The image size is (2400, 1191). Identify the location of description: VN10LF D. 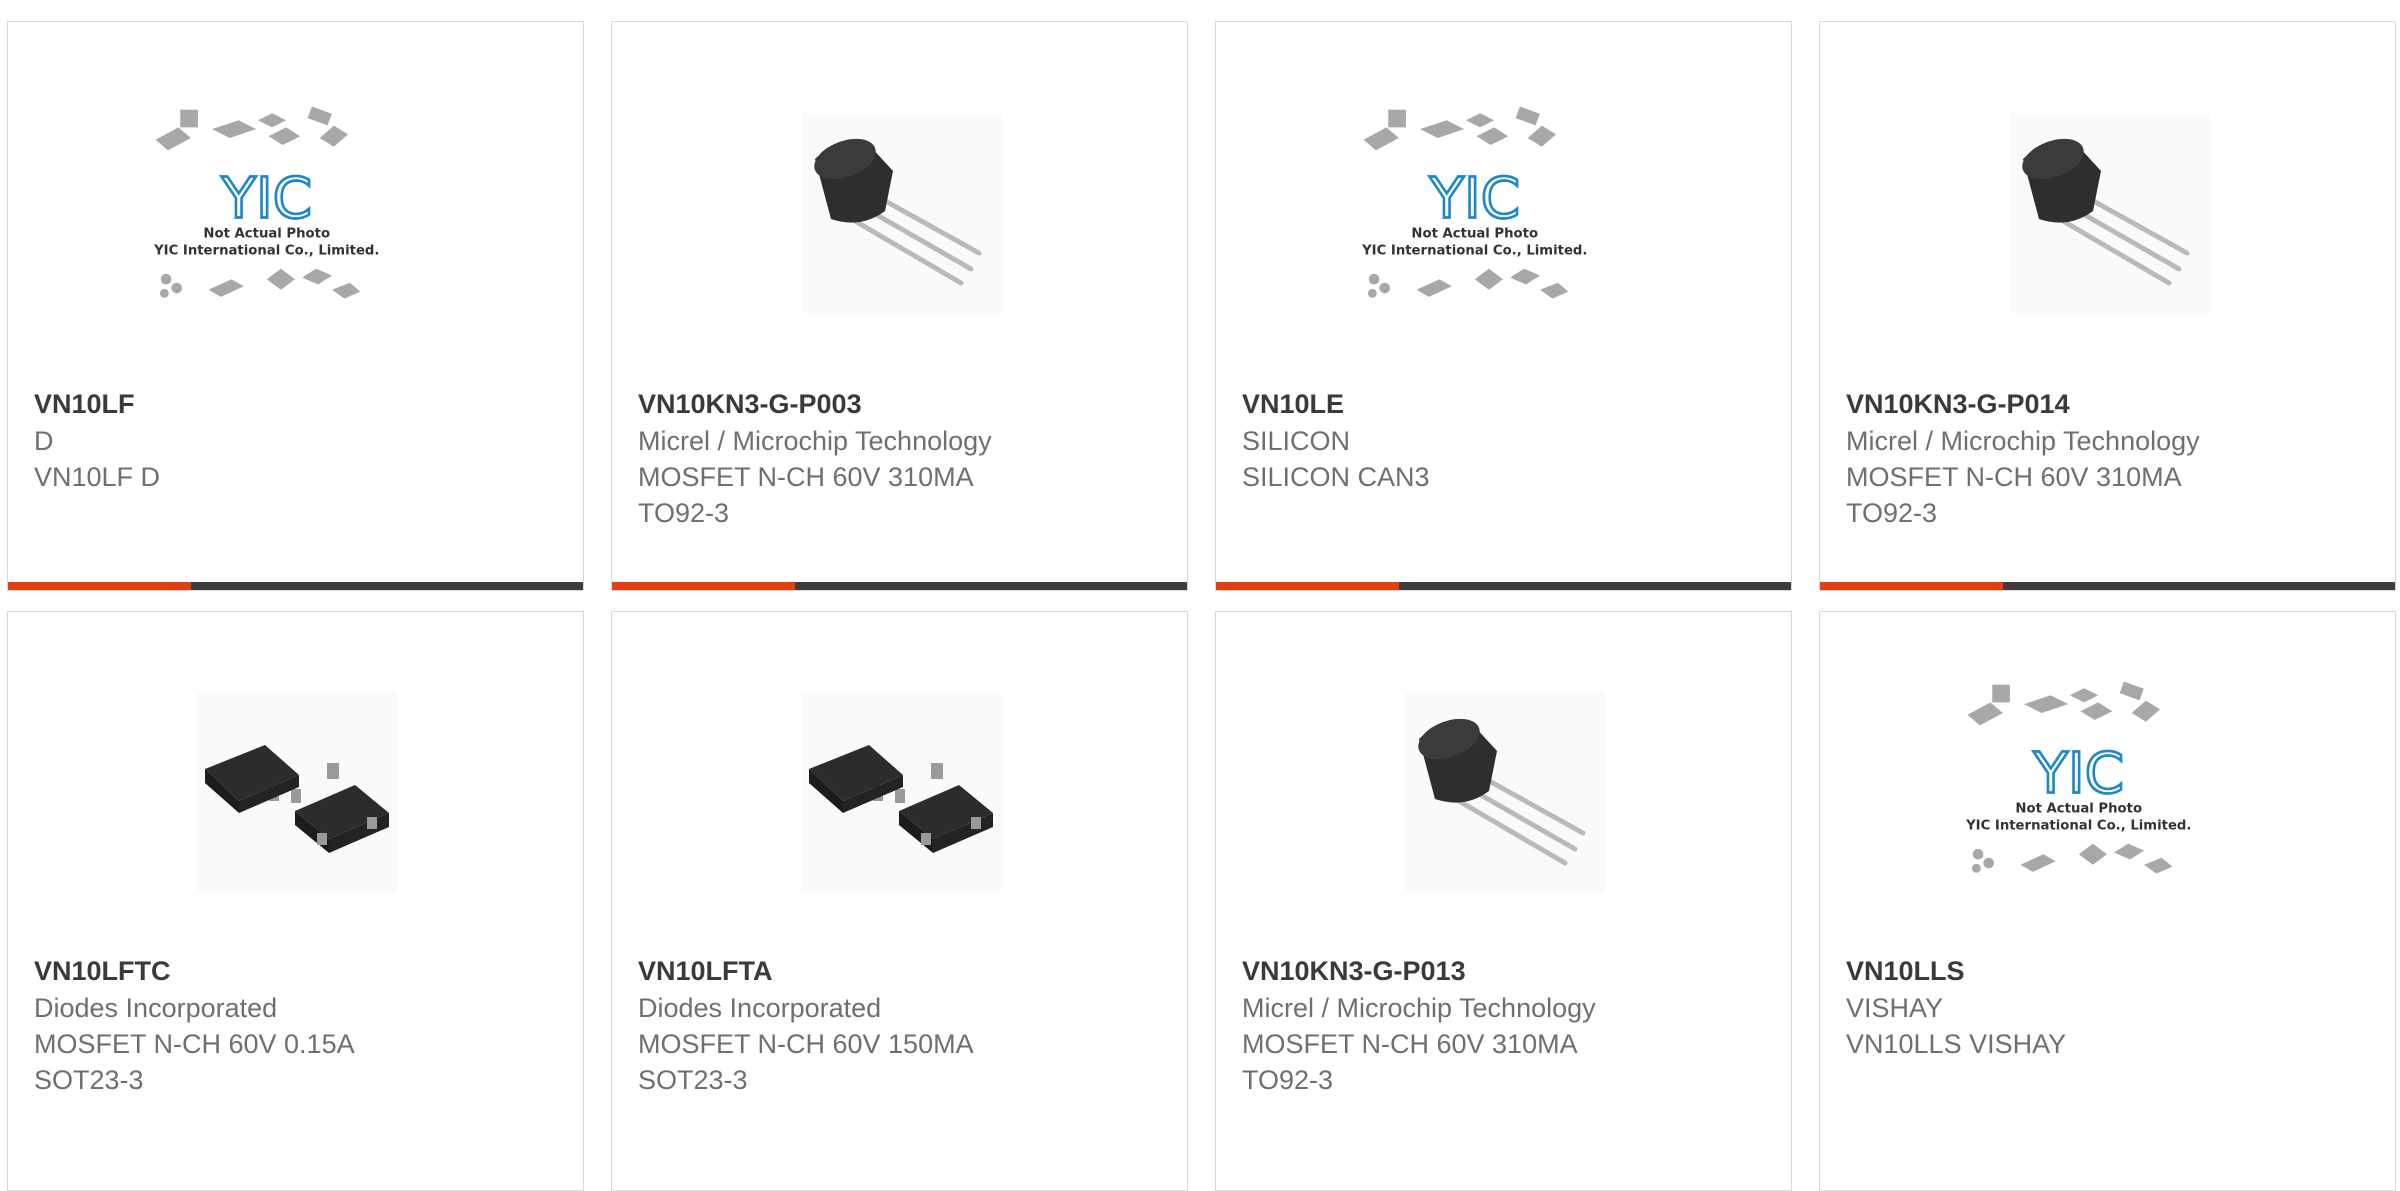
(97, 477).